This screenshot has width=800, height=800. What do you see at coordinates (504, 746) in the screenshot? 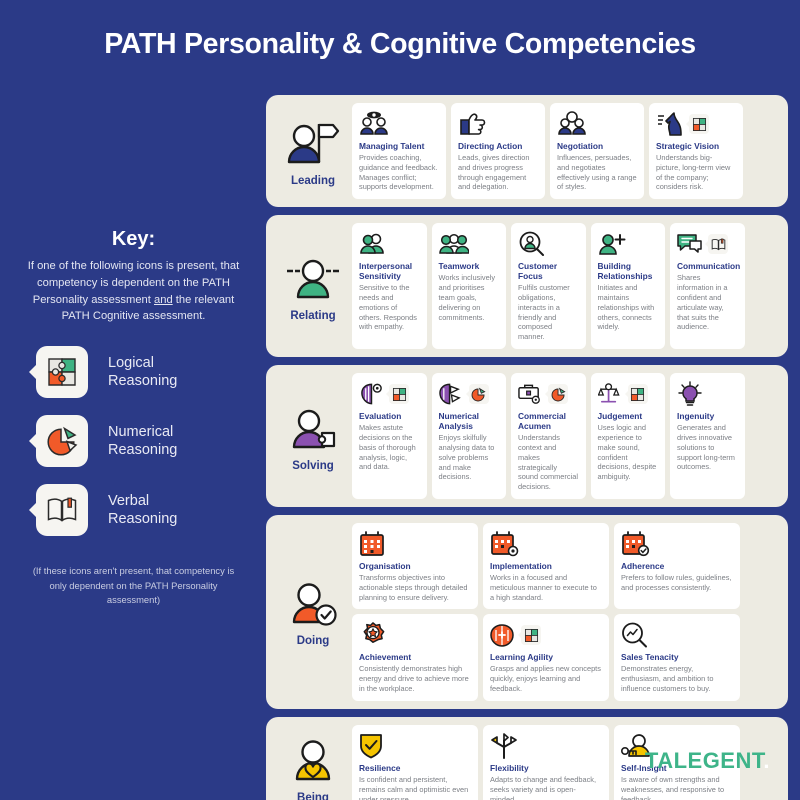
I see `road-fork-icon` at bounding box center [504, 746].